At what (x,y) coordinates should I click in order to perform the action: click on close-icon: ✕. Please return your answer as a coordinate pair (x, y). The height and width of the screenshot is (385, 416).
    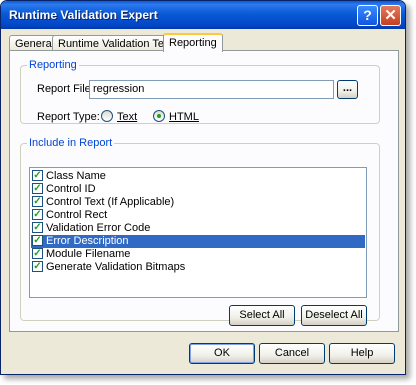
    Looking at the image, I should click on (390, 15).